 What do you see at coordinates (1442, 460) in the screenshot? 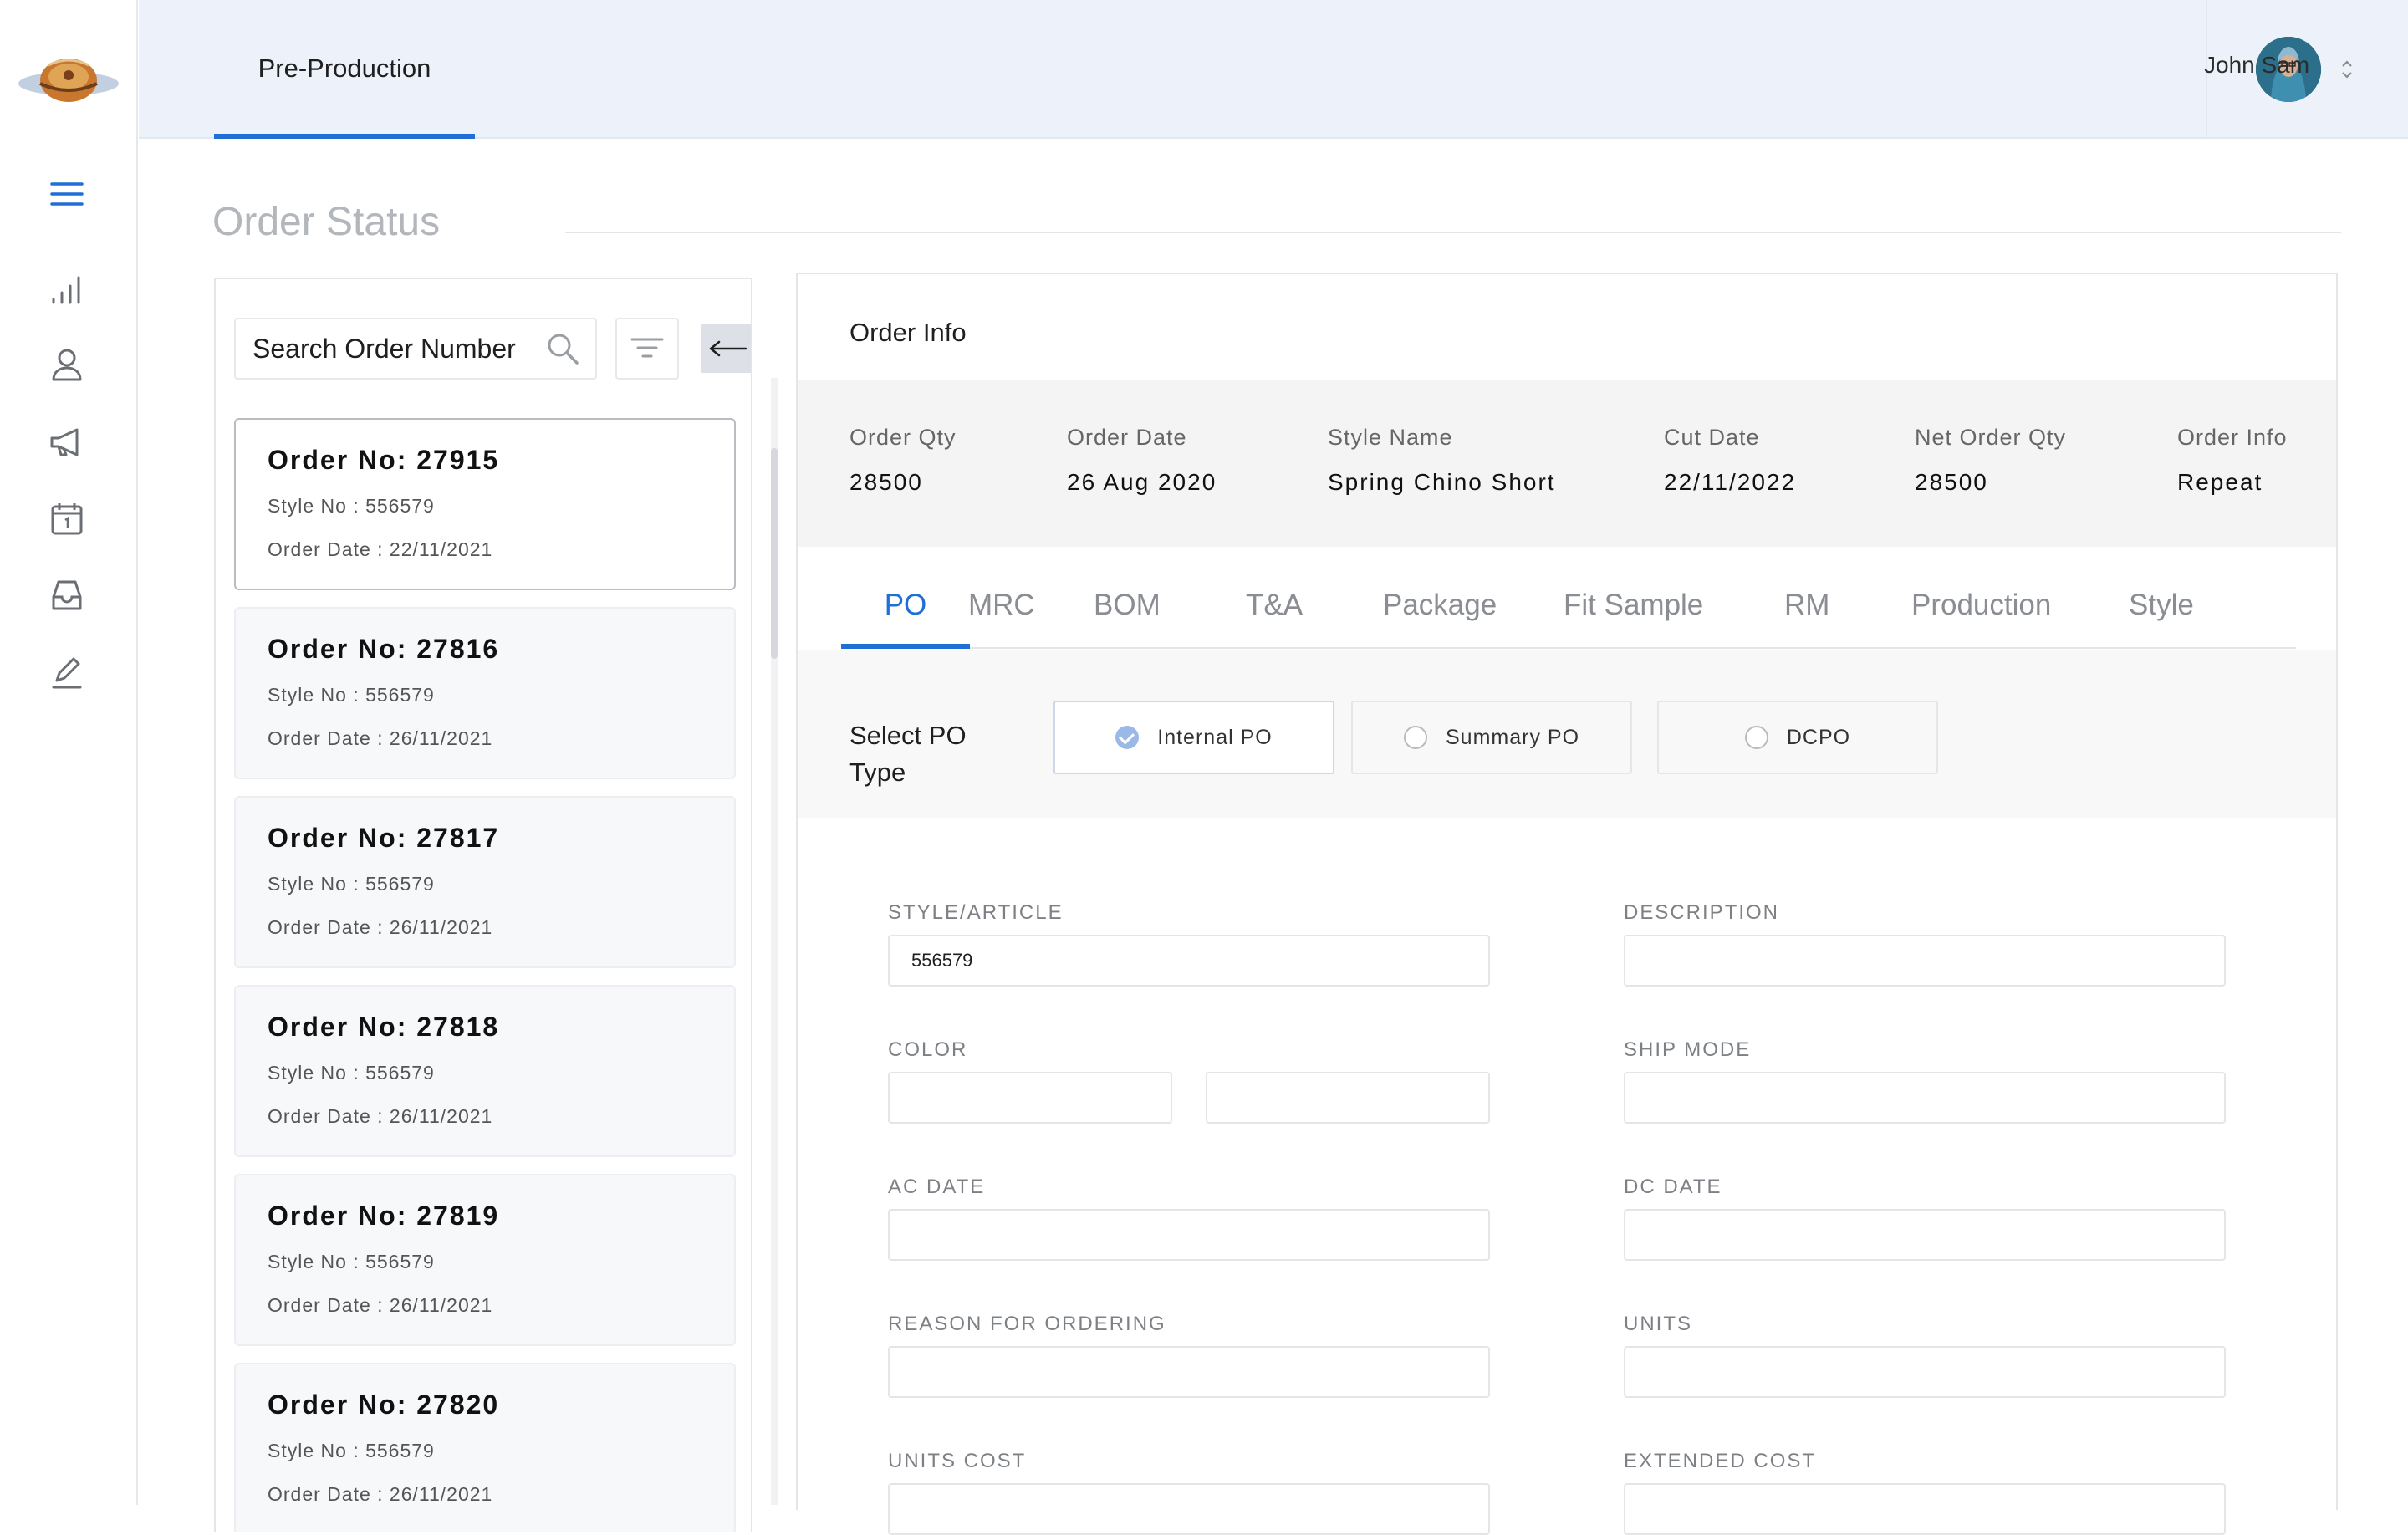
I see `summary-style-name: Style Name Spring Chino Short` at bounding box center [1442, 460].